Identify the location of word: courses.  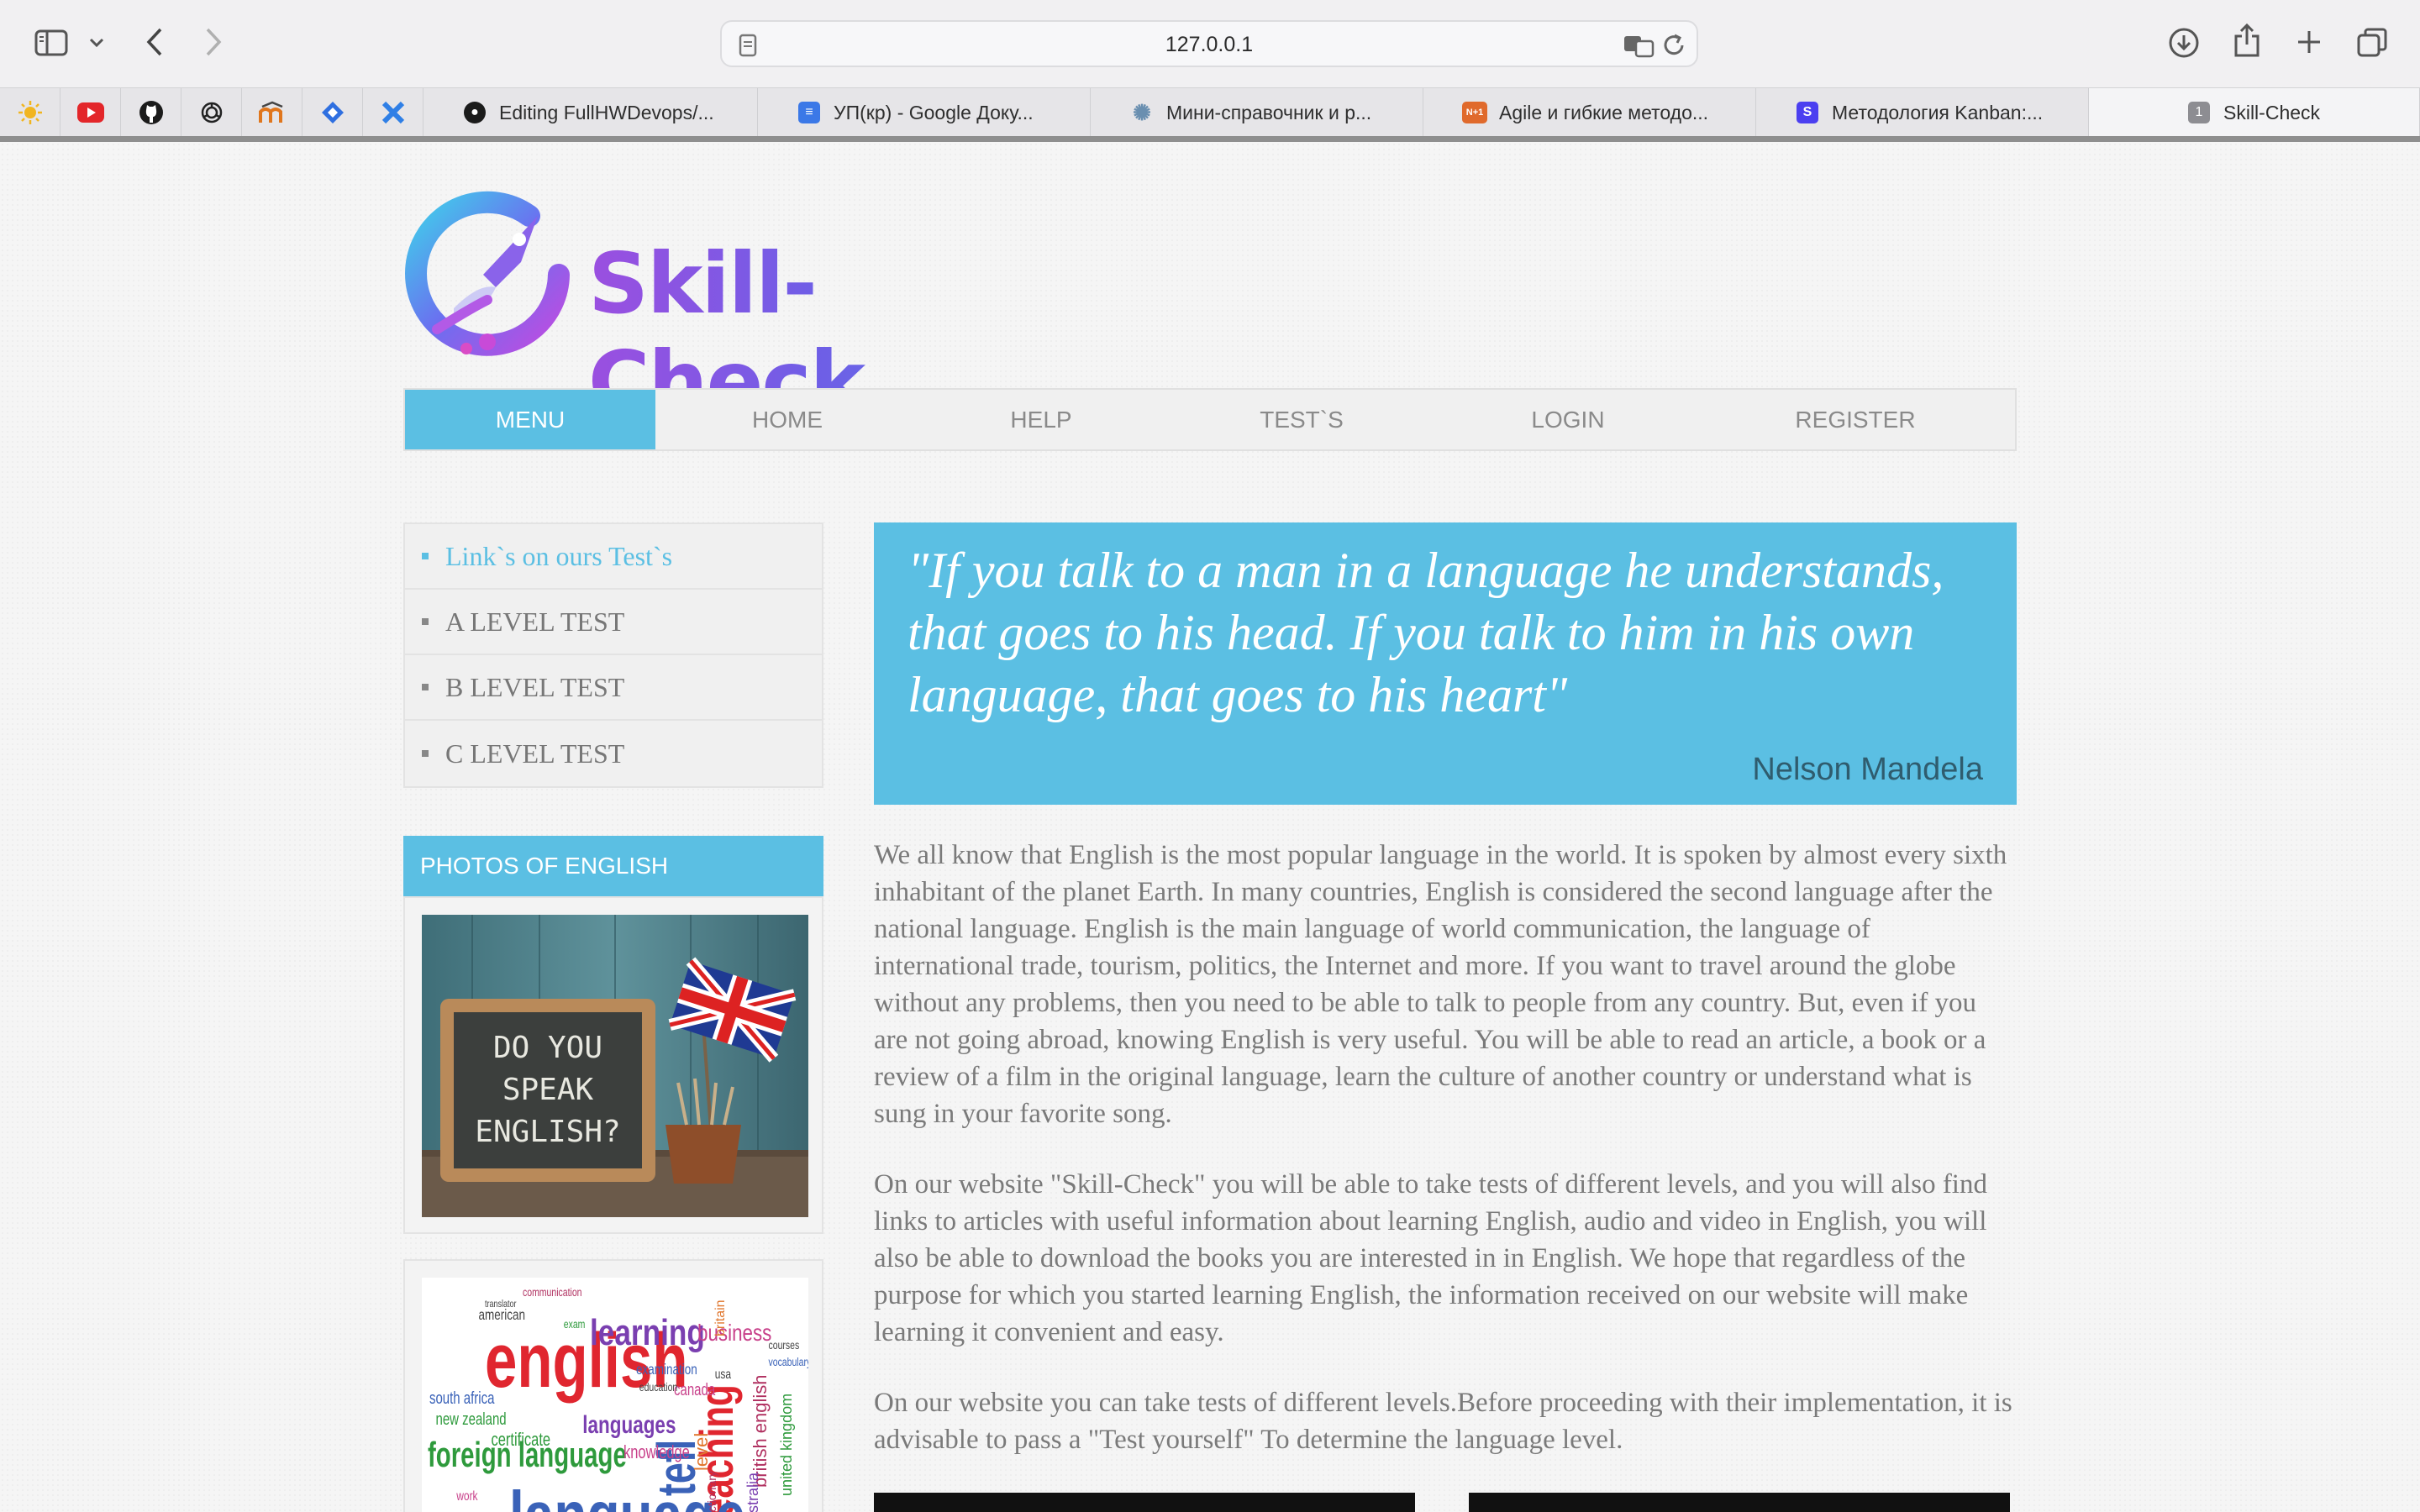
(784, 1345).